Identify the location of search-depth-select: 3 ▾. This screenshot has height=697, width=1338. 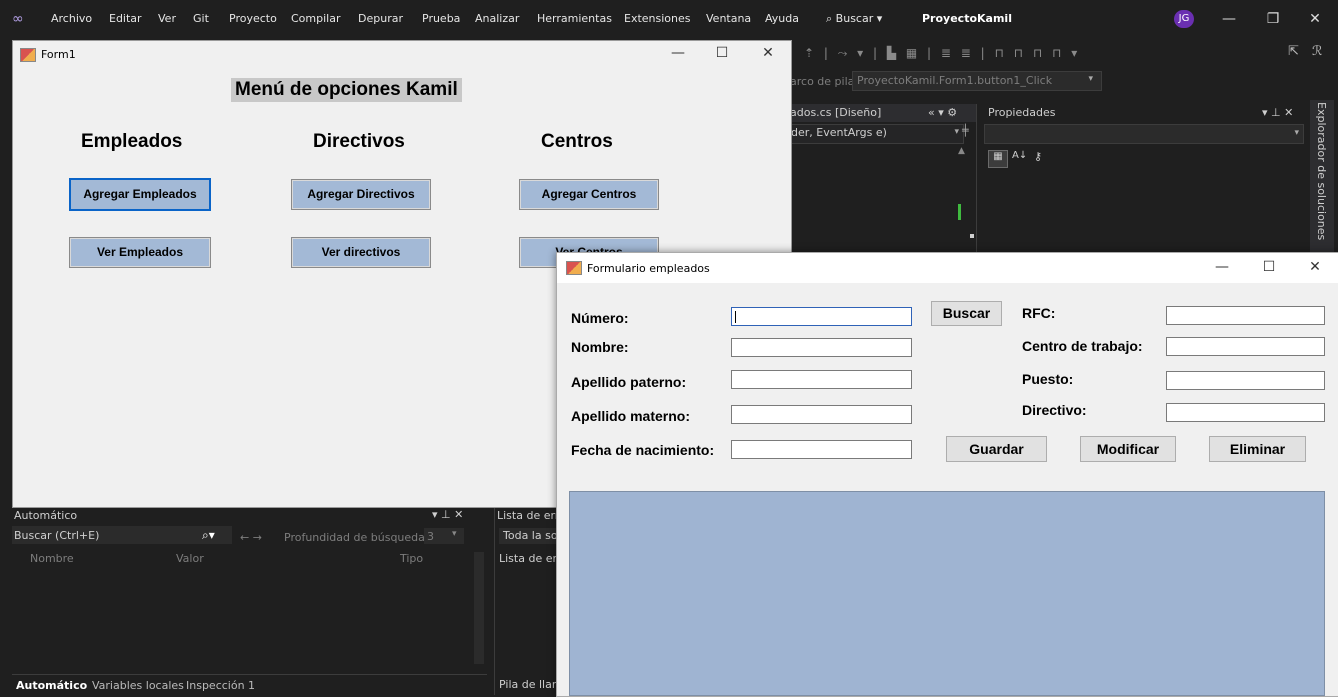
(444, 536).